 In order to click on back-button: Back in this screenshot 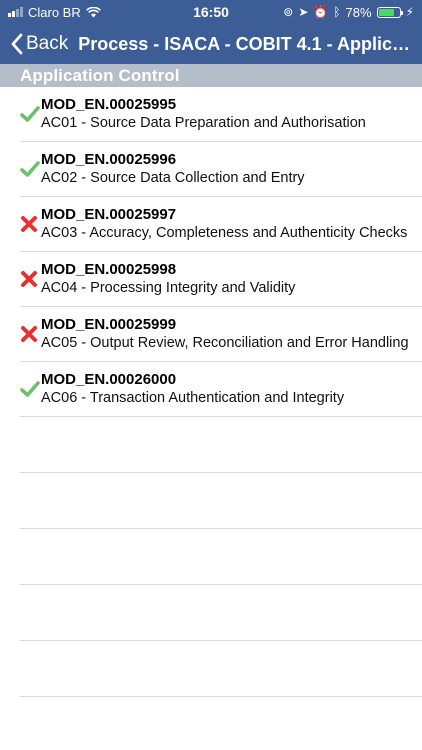, I will do `click(39, 44)`.